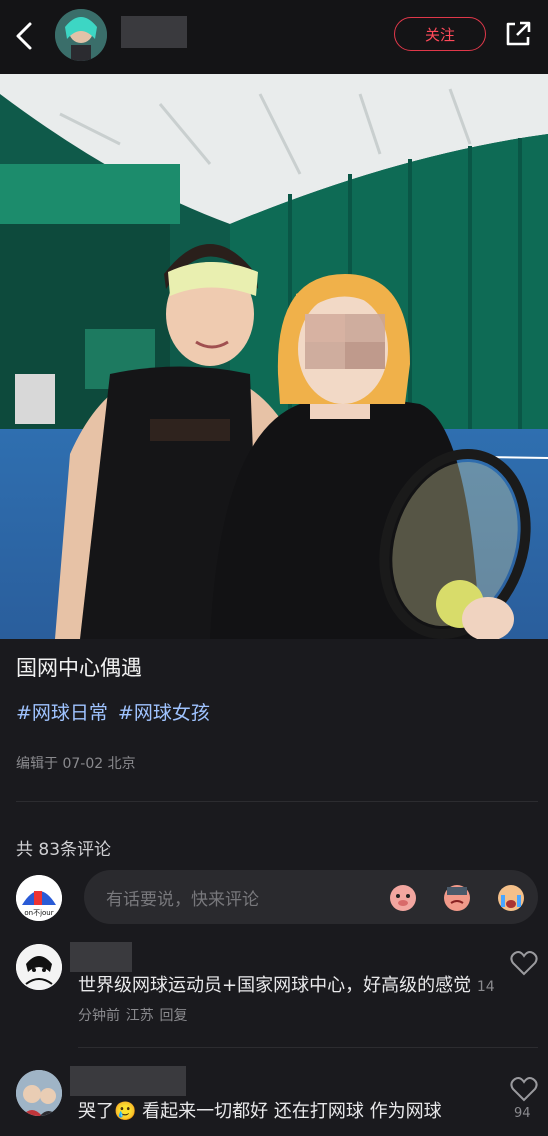  What do you see at coordinates (39, 898) in the screenshot?
I see `my-avatar: on不jour` at bounding box center [39, 898].